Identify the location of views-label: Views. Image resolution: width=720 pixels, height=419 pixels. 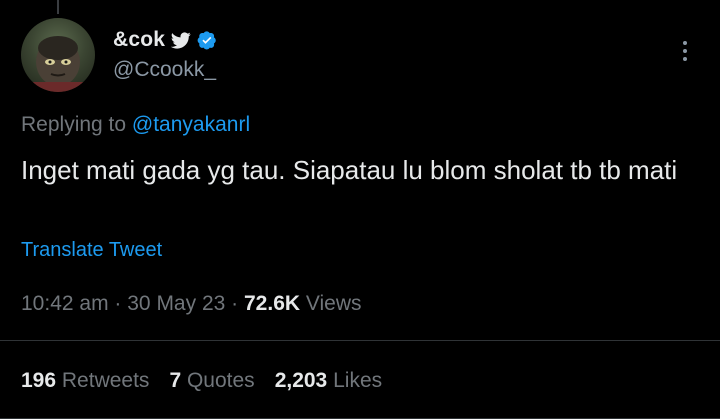
(333, 303).